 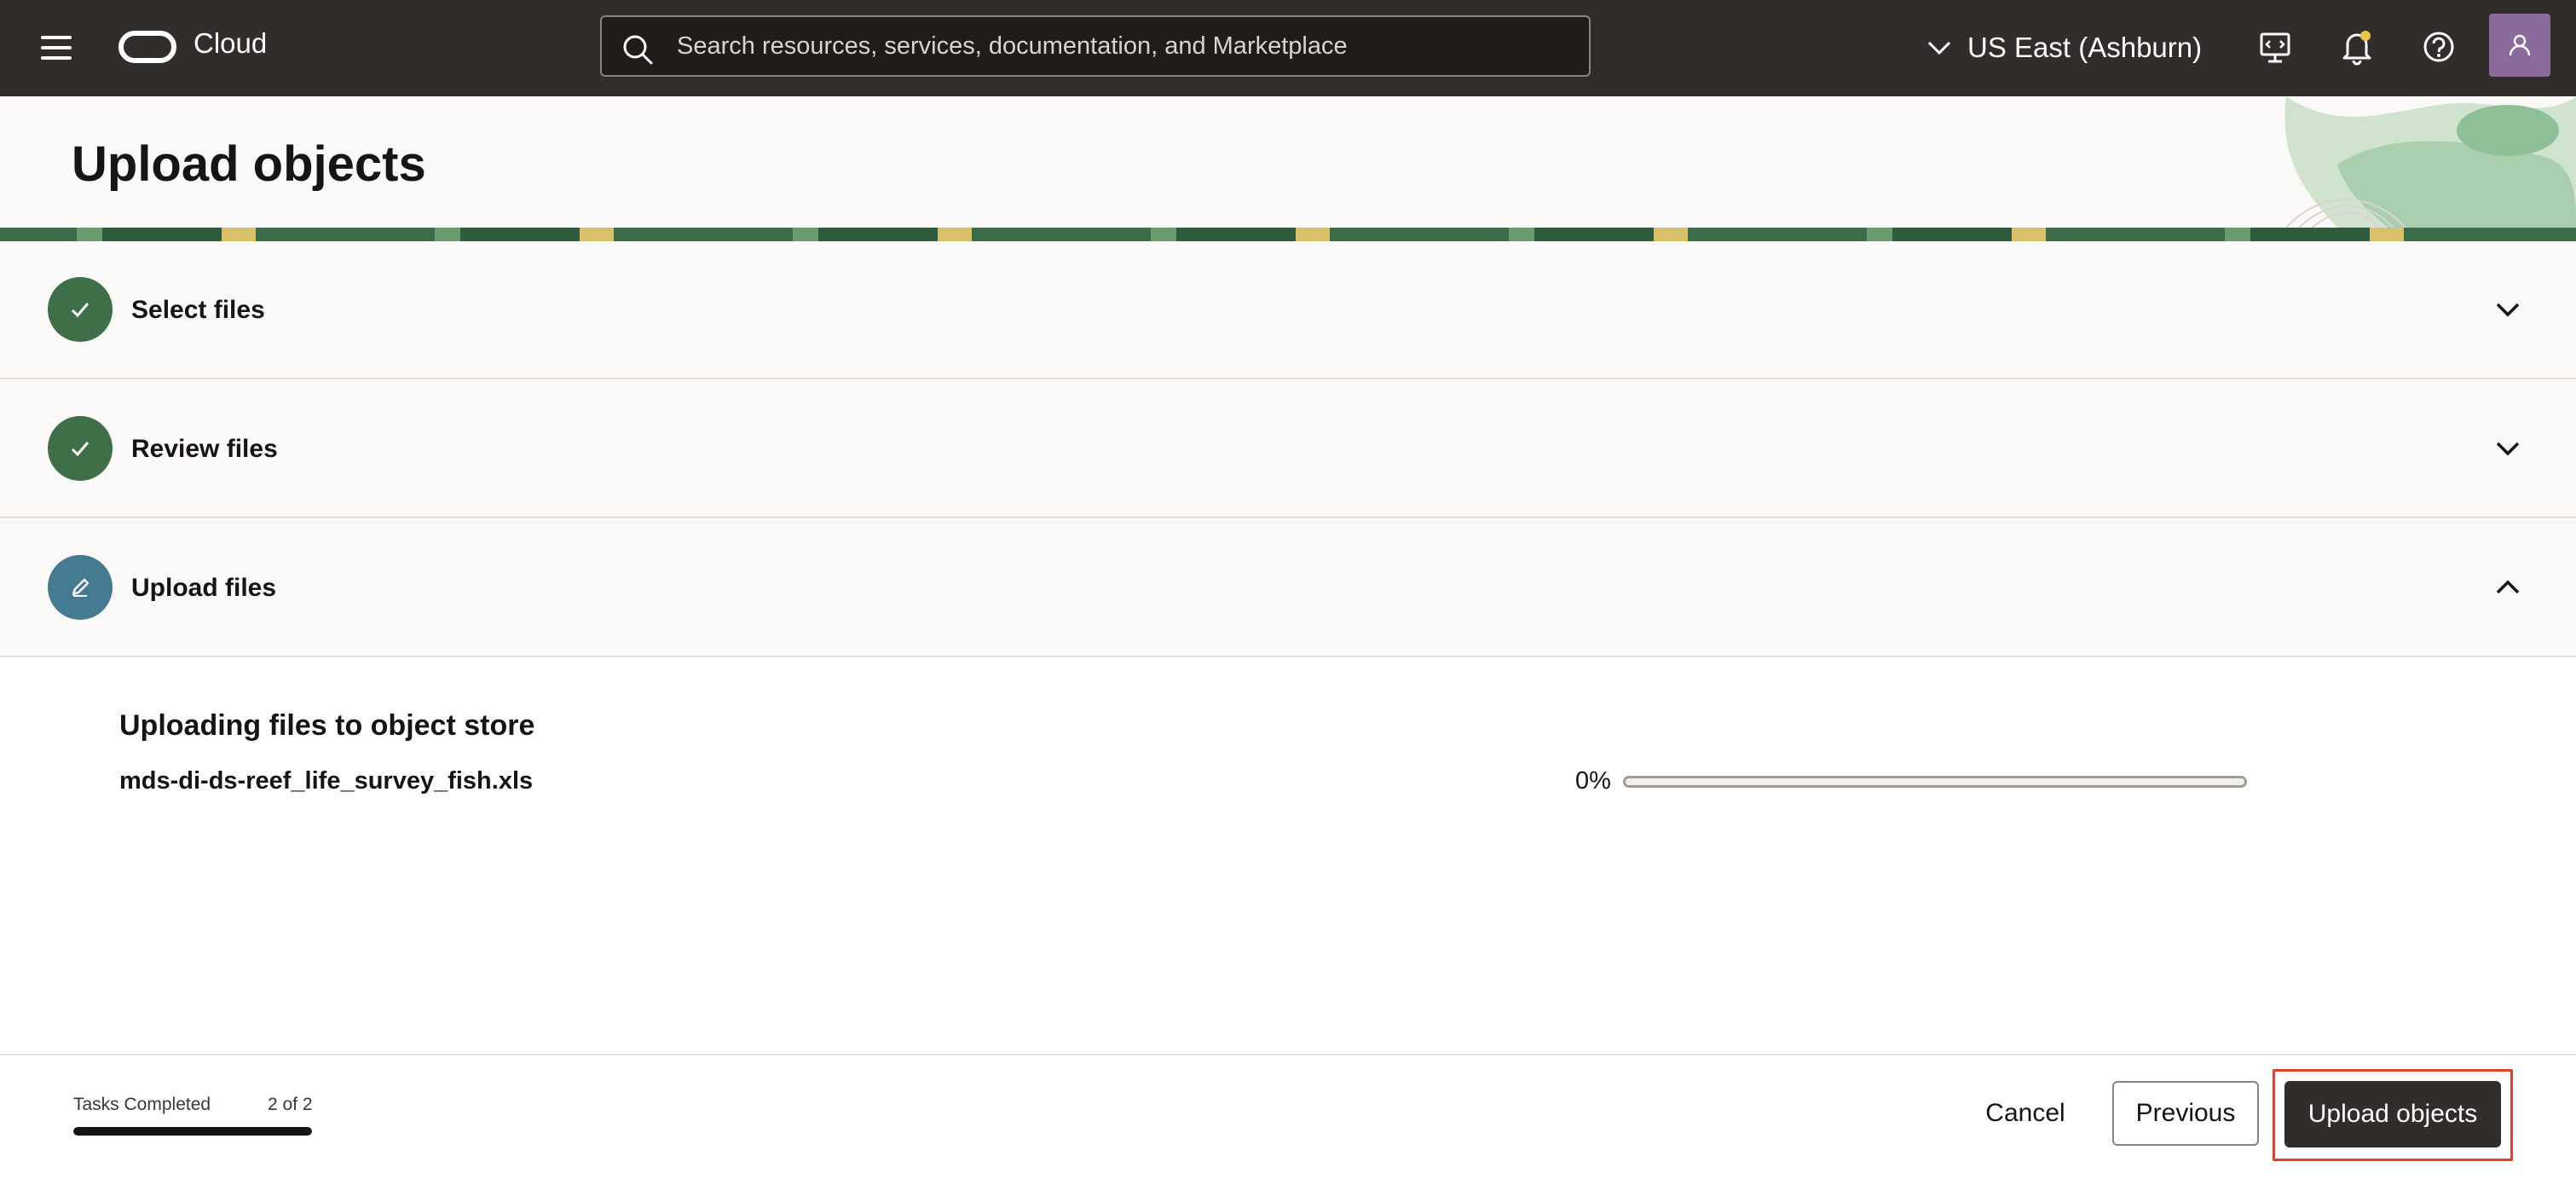 I want to click on hamburger-menu-icon, so click(x=56, y=48).